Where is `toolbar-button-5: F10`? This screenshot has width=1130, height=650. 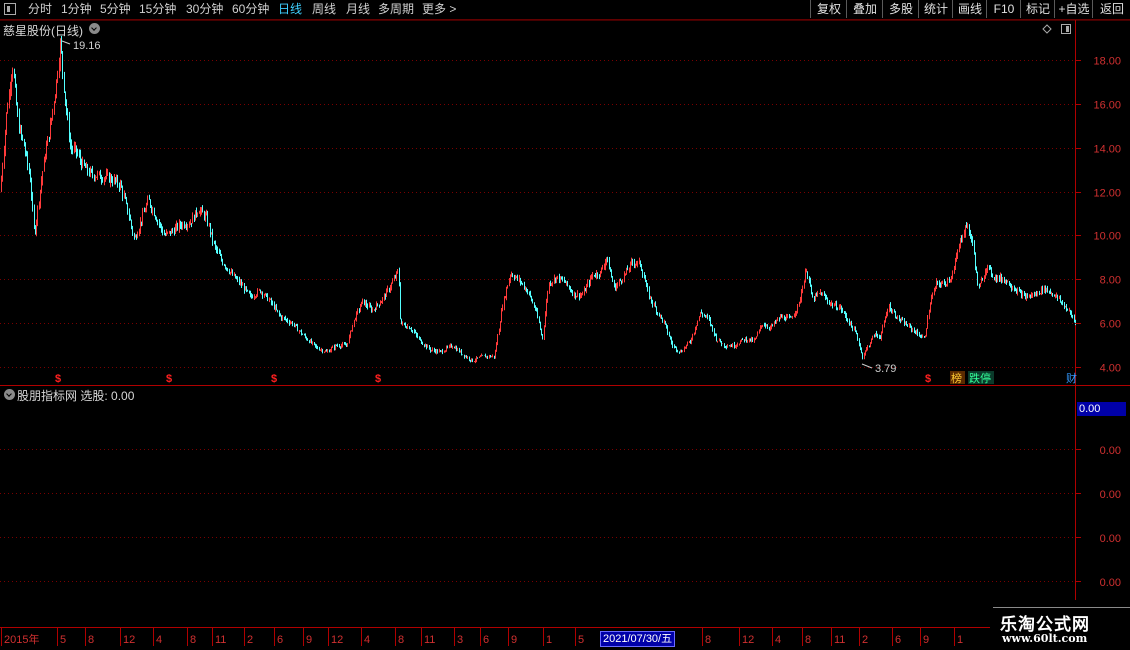
toolbar-button-5: F10 is located at coordinates (1003, 9).